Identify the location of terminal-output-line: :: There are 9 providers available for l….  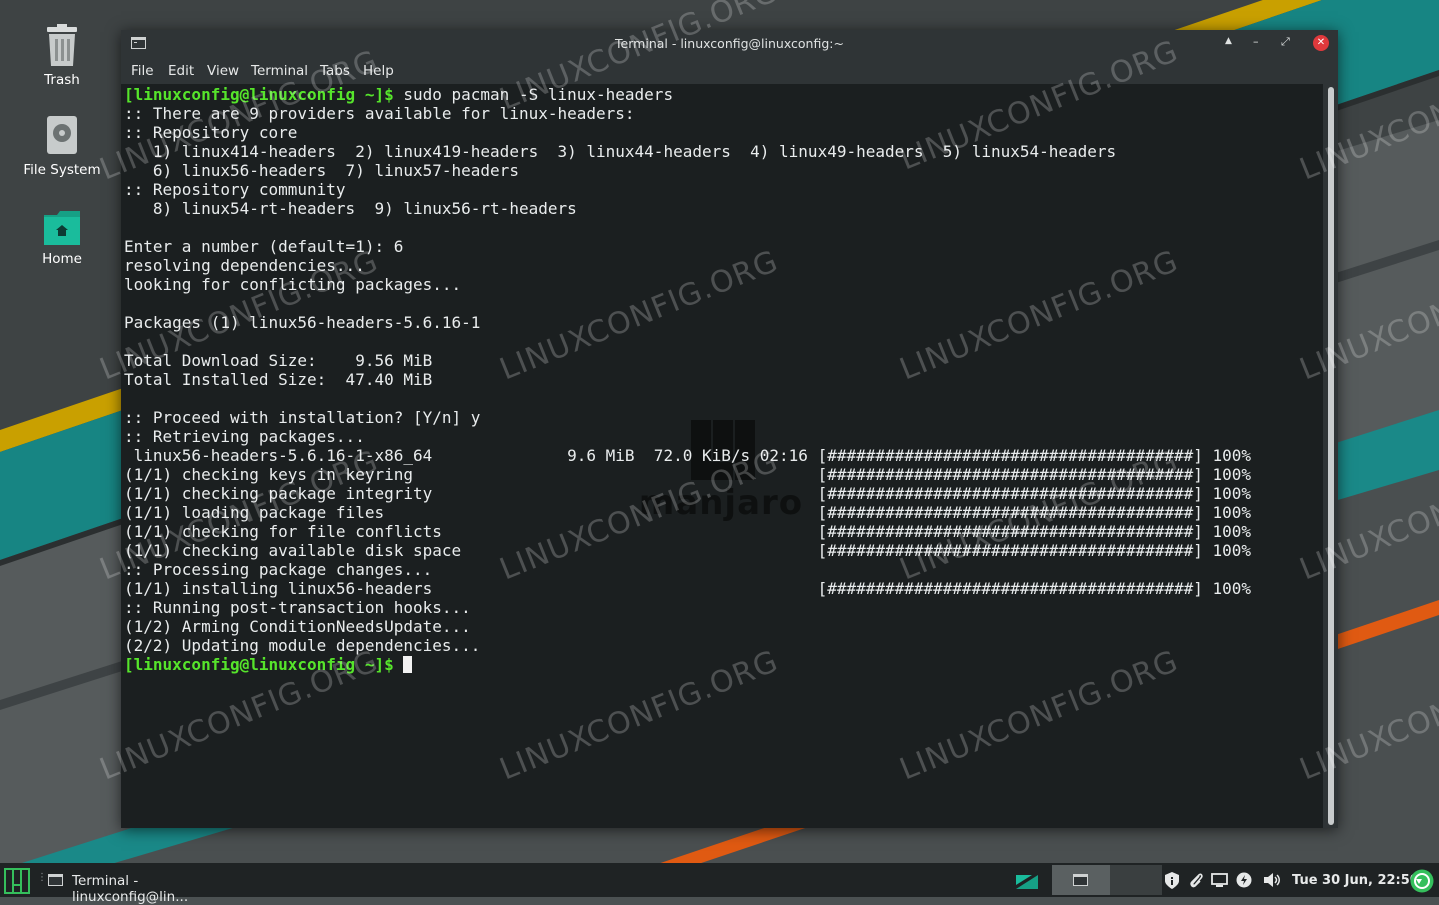
(379, 113).